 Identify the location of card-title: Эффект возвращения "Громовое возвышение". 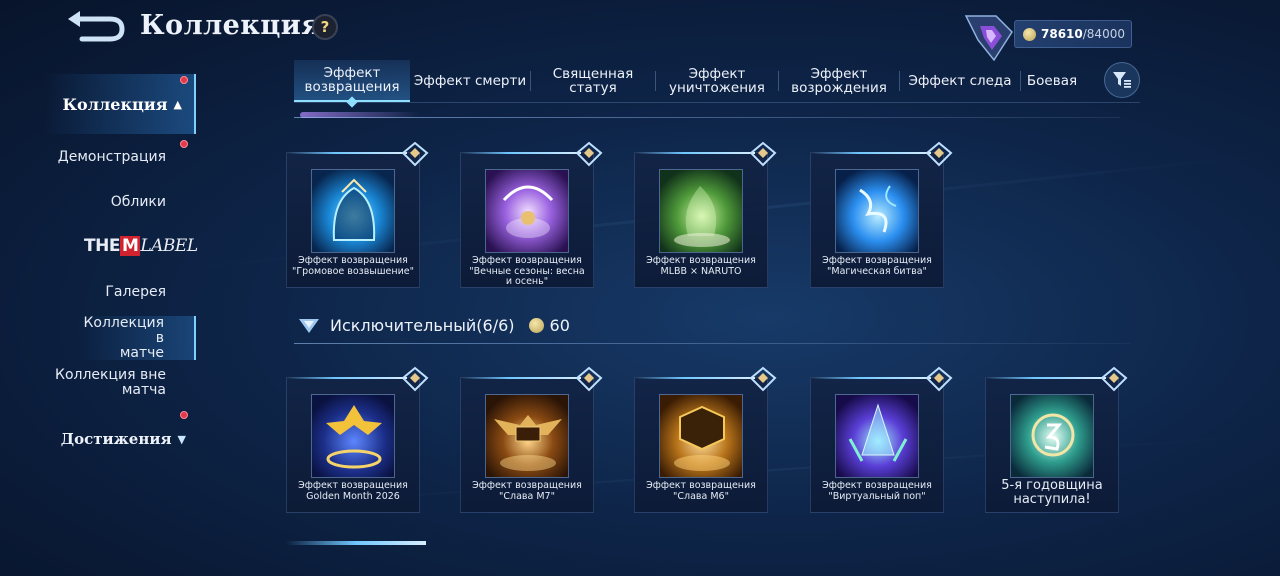
(353, 266).